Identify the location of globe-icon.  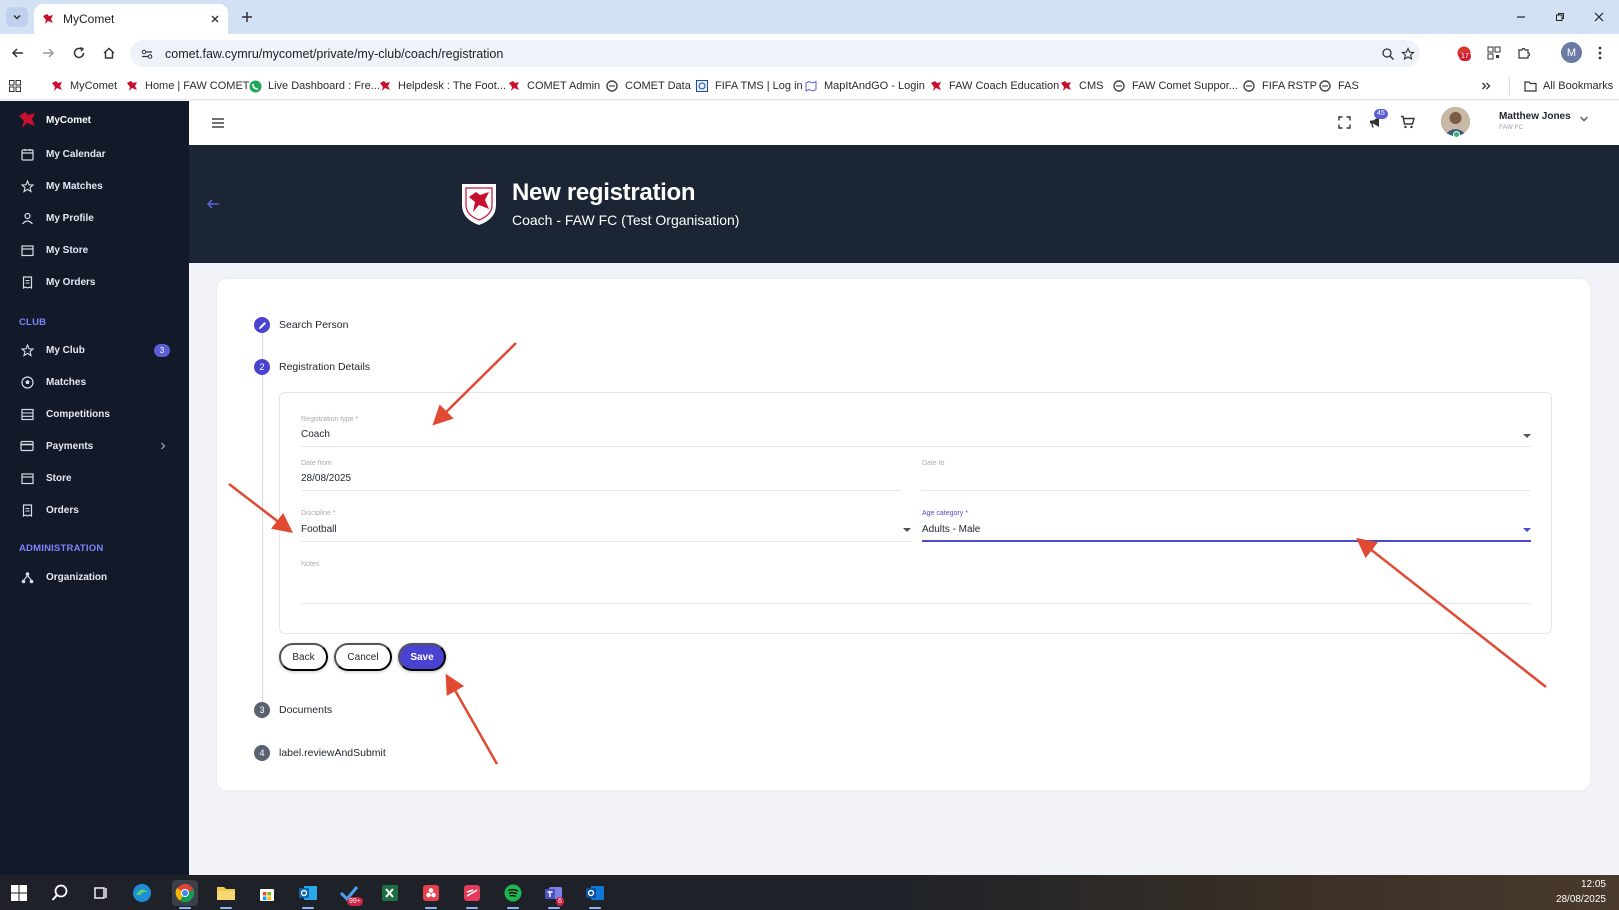
(1119, 86).